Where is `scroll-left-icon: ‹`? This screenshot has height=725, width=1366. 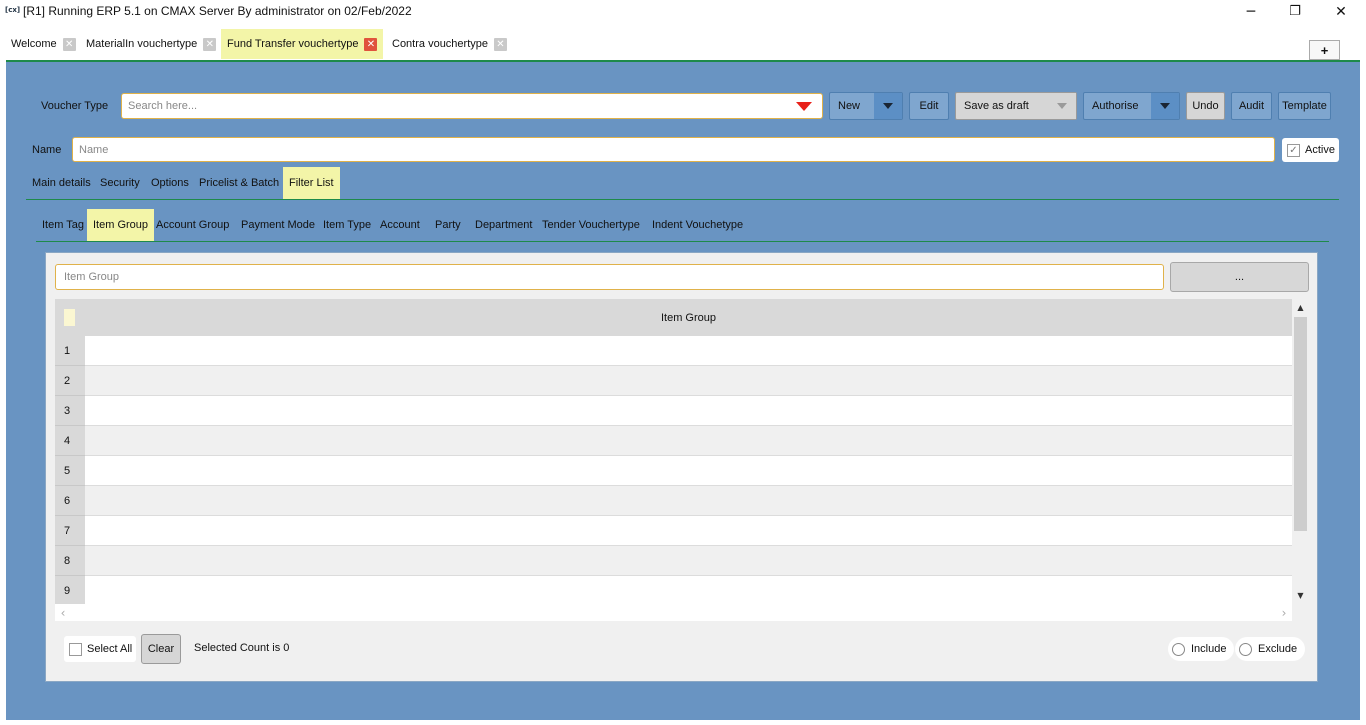 scroll-left-icon: ‹ is located at coordinates (63, 612).